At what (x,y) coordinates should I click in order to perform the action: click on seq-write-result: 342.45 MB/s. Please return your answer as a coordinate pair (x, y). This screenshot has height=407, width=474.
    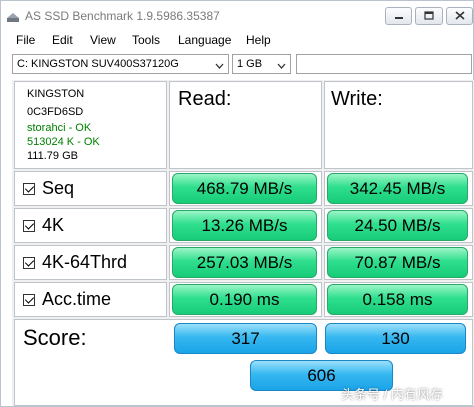
    Looking at the image, I should click on (397, 188).